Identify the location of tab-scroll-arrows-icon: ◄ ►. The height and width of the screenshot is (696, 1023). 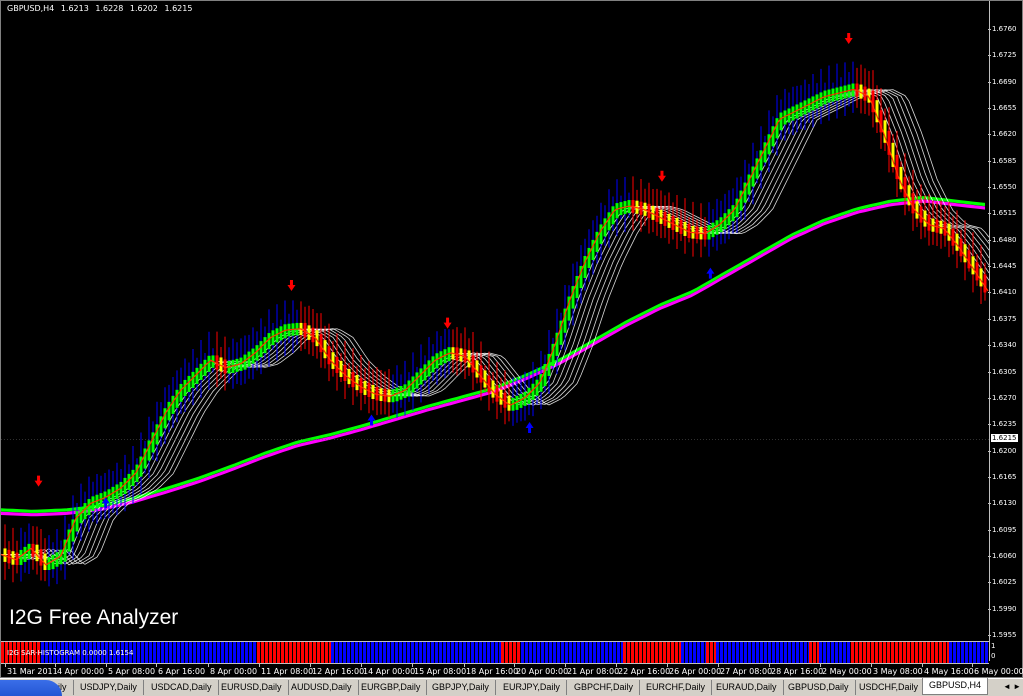
(1012, 686).